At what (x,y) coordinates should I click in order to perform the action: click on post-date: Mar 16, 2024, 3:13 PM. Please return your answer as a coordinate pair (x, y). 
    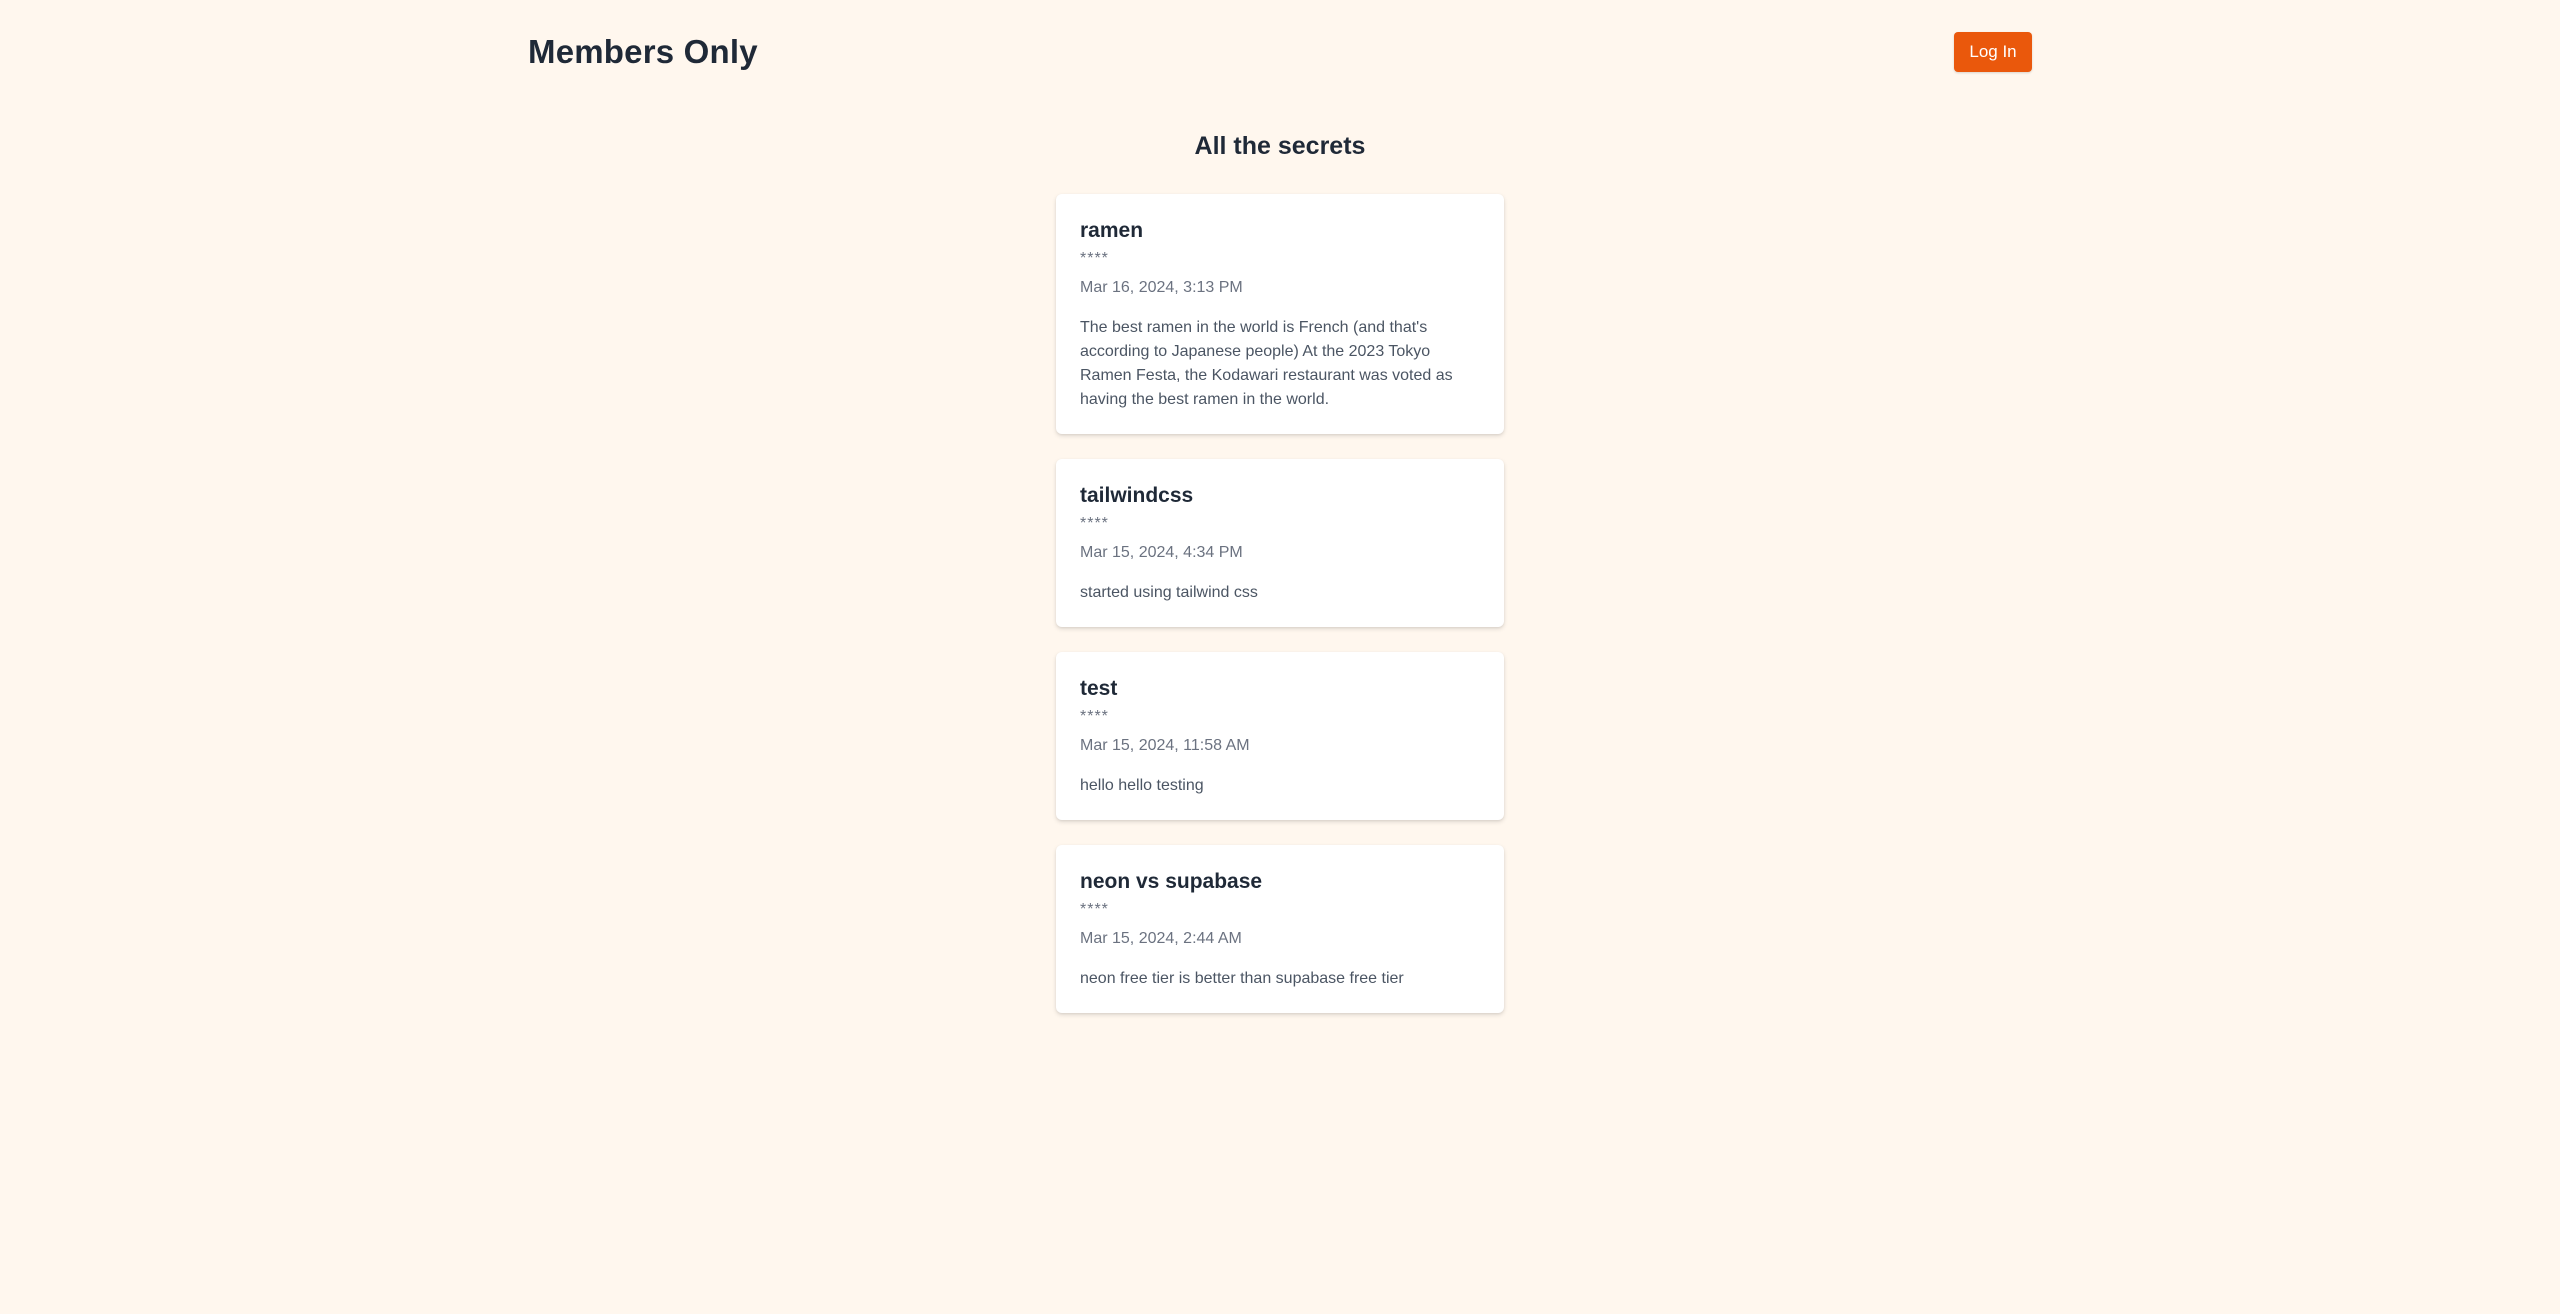
    Looking at the image, I should click on (1161, 287).